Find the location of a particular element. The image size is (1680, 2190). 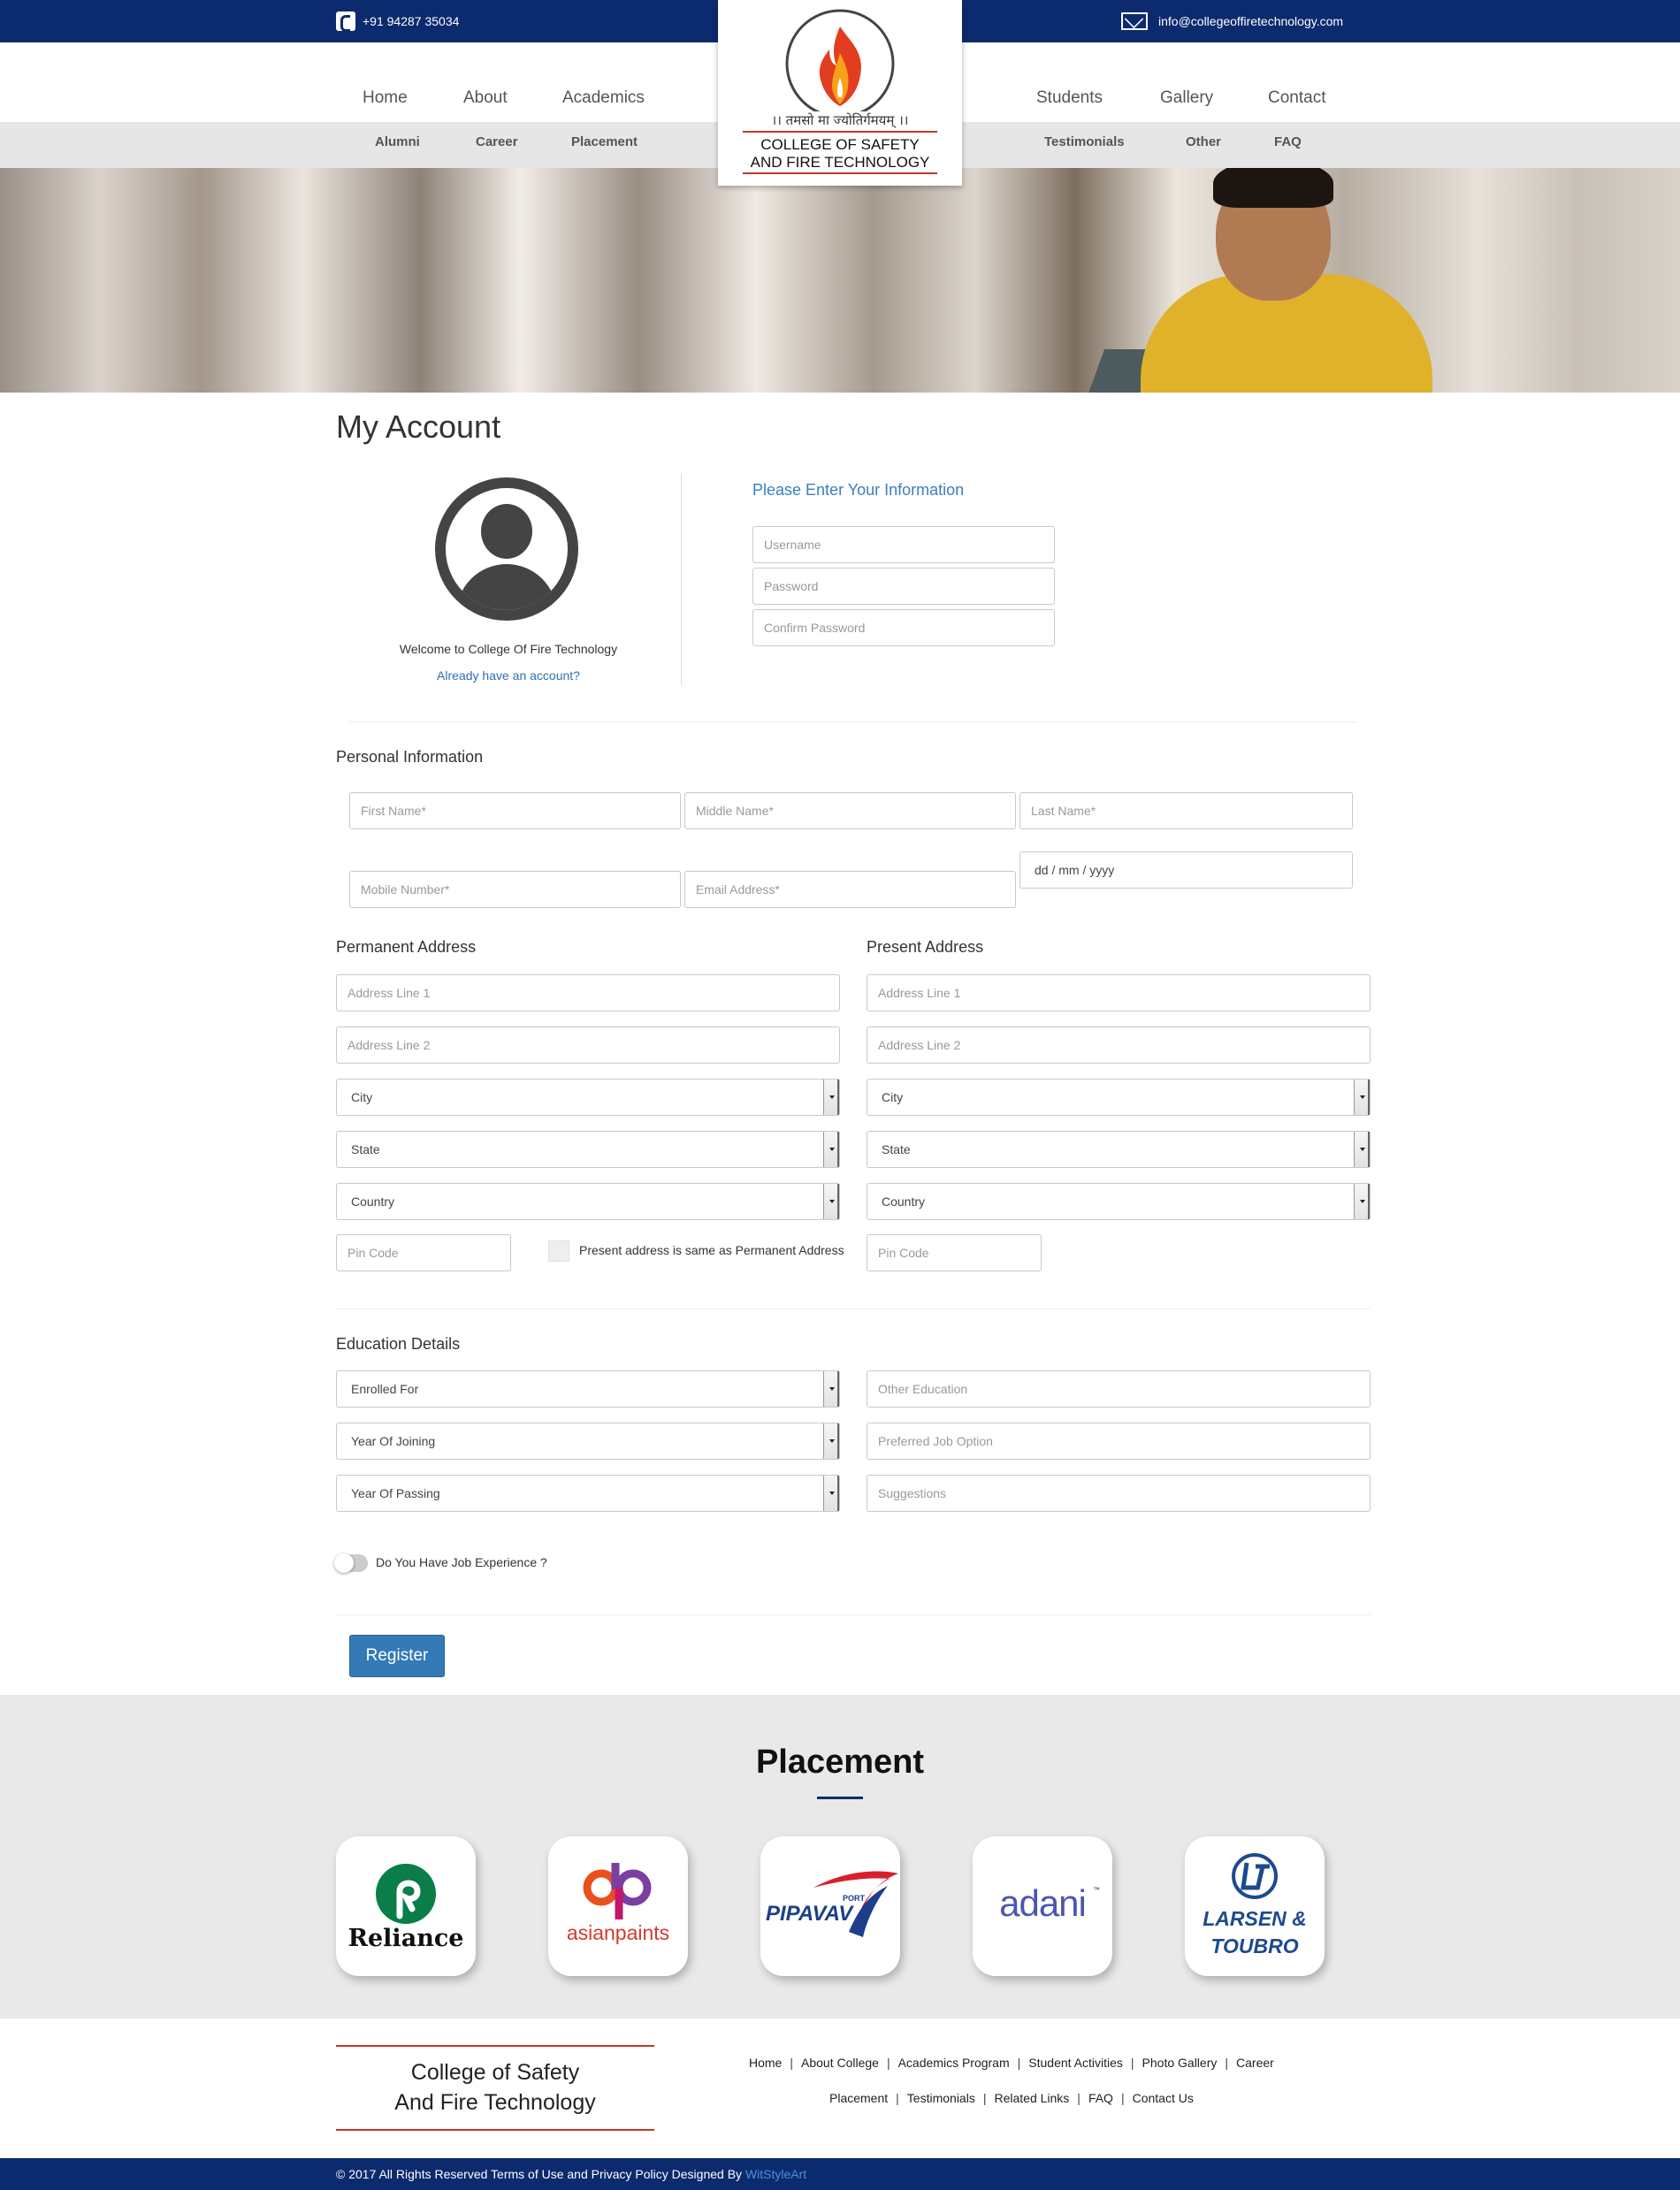

footer-college-name-line2: And Fire Technology is located at coordinates (495, 2103).